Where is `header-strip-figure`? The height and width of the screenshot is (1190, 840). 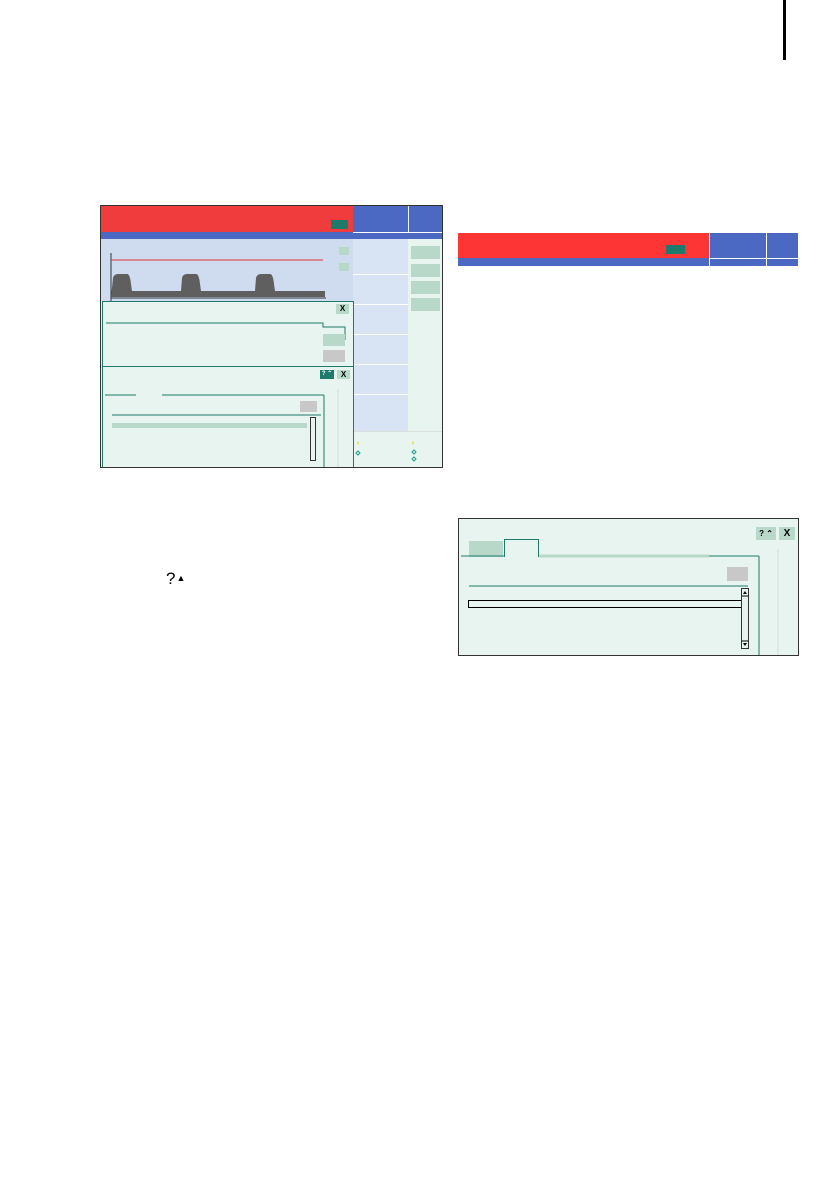
header-strip-figure is located at coordinates (628, 250).